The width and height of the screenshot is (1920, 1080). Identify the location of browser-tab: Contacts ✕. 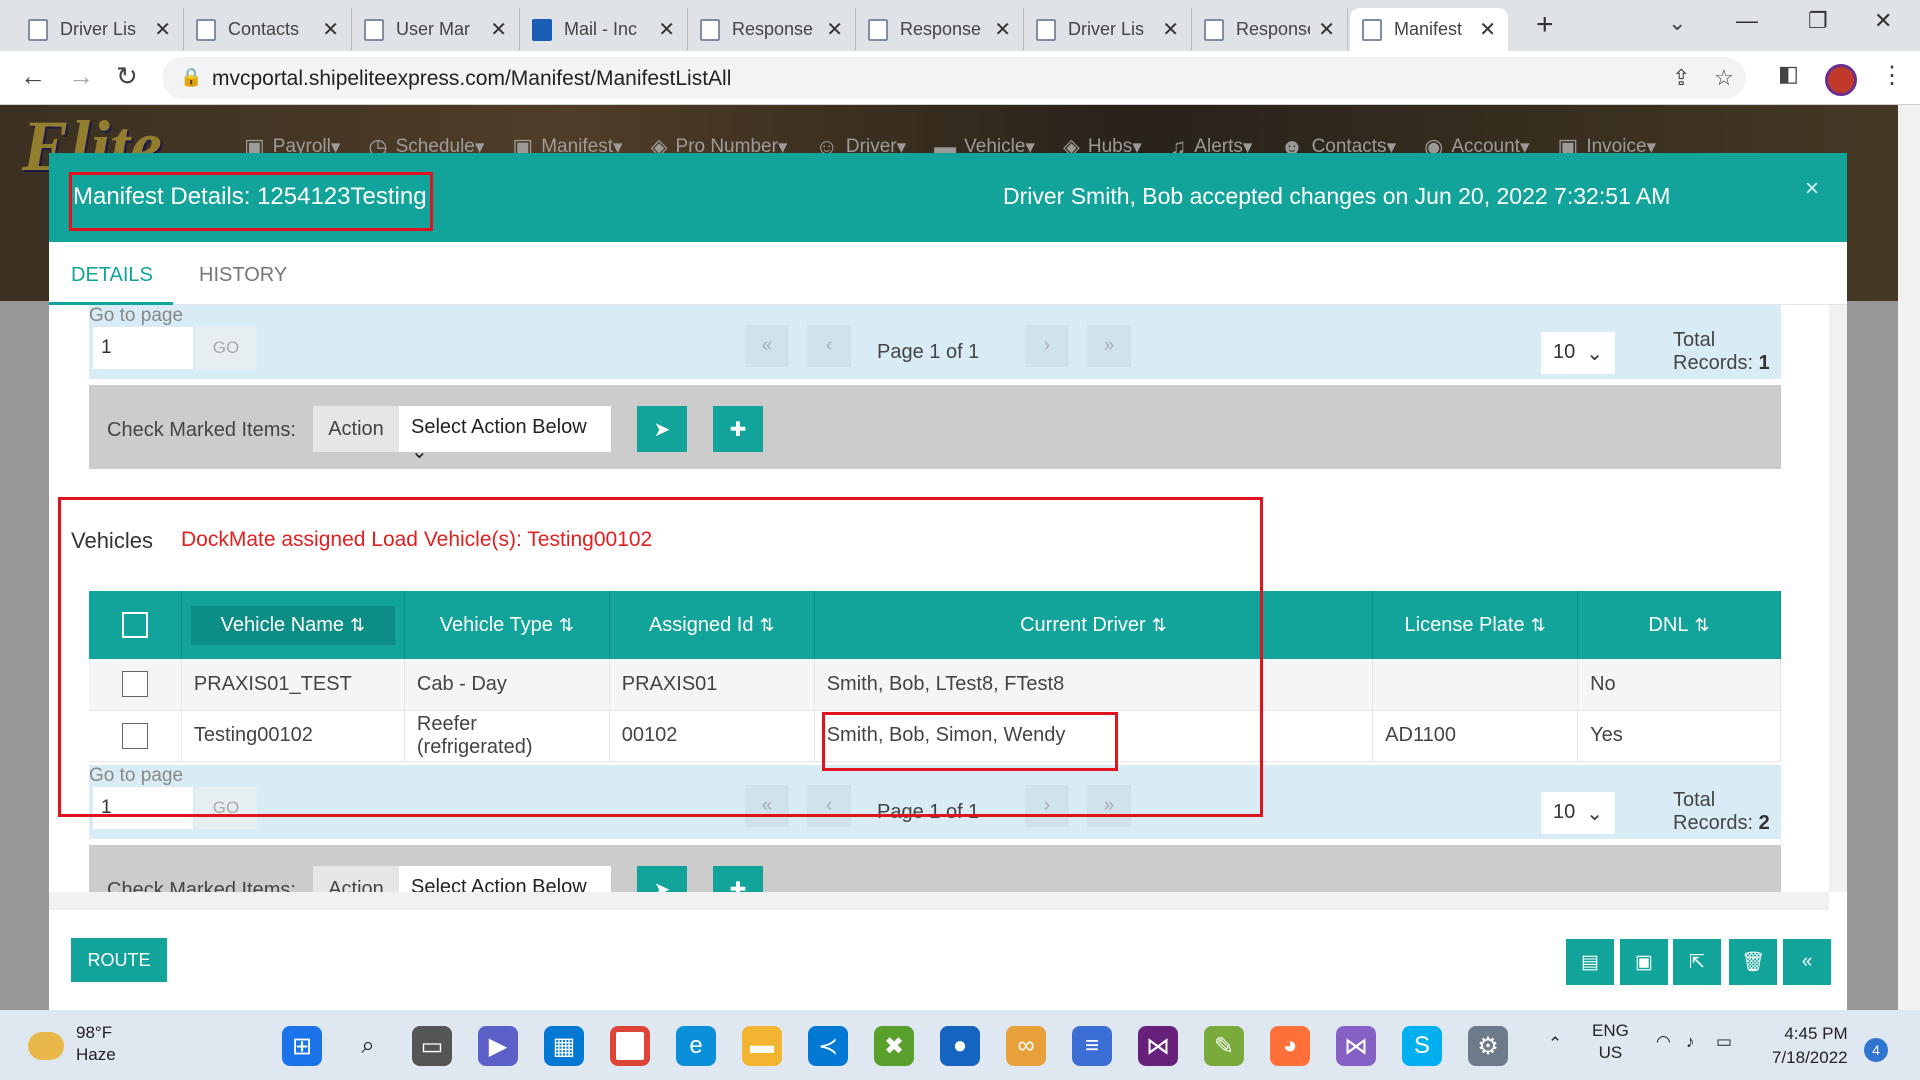
(268, 29).